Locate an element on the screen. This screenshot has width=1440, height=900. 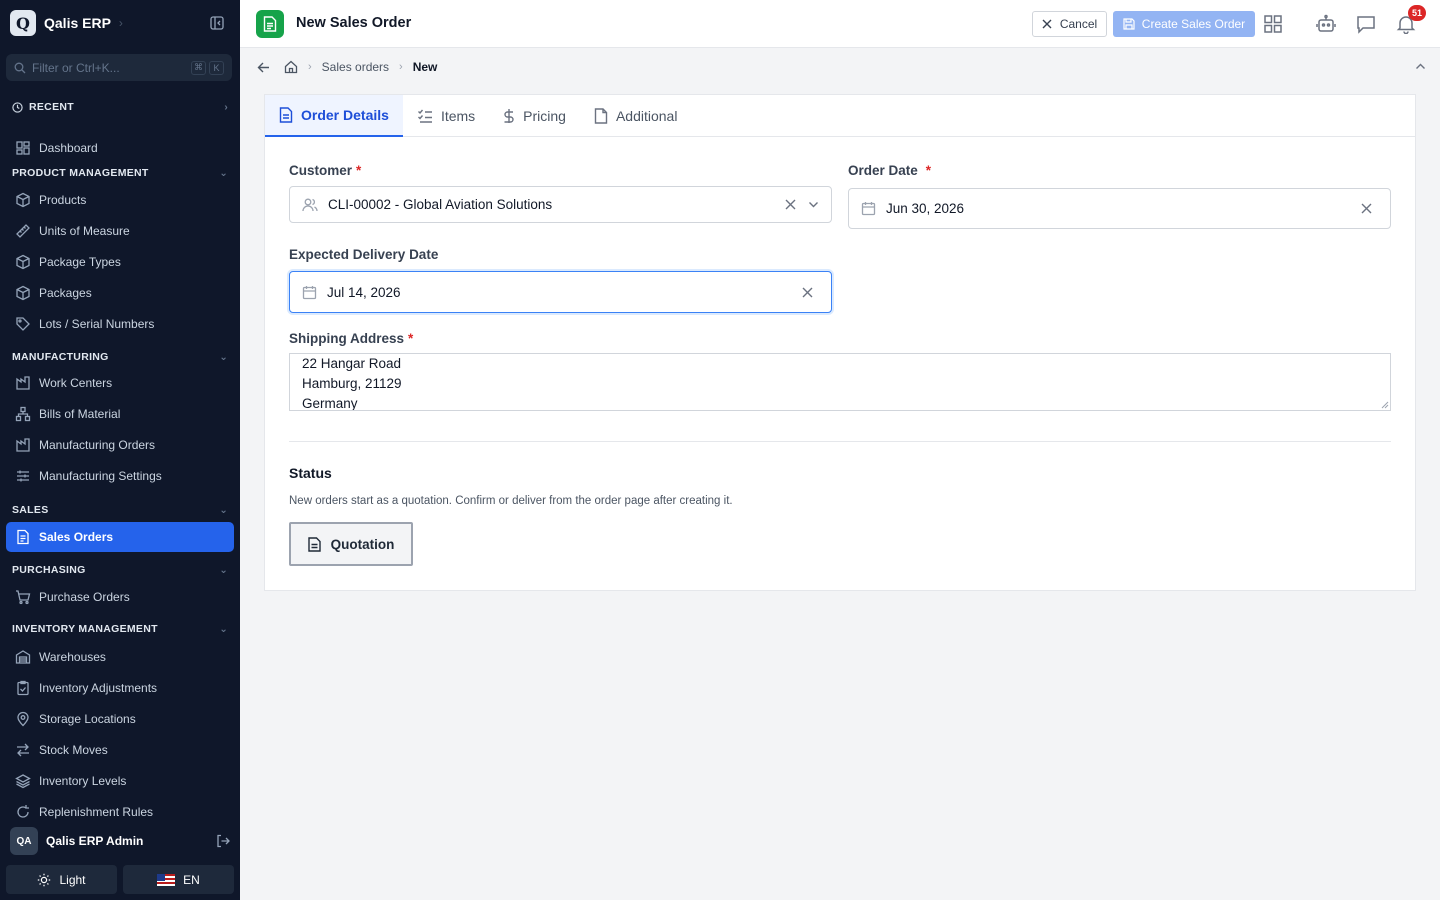
sidebar-item-packages: Packages is located at coordinates (120, 293).